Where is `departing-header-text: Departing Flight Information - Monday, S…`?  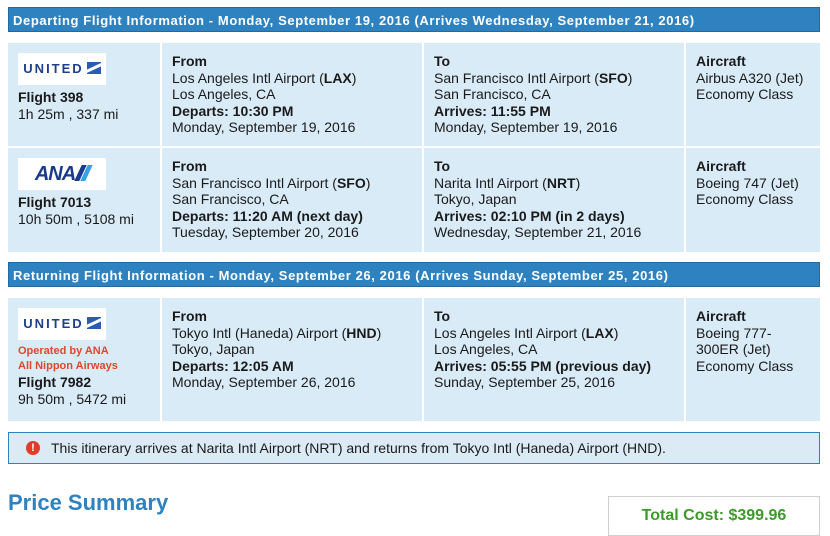 departing-header-text: Departing Flight Information - Monday, S… is located at coordinates (354, 20).